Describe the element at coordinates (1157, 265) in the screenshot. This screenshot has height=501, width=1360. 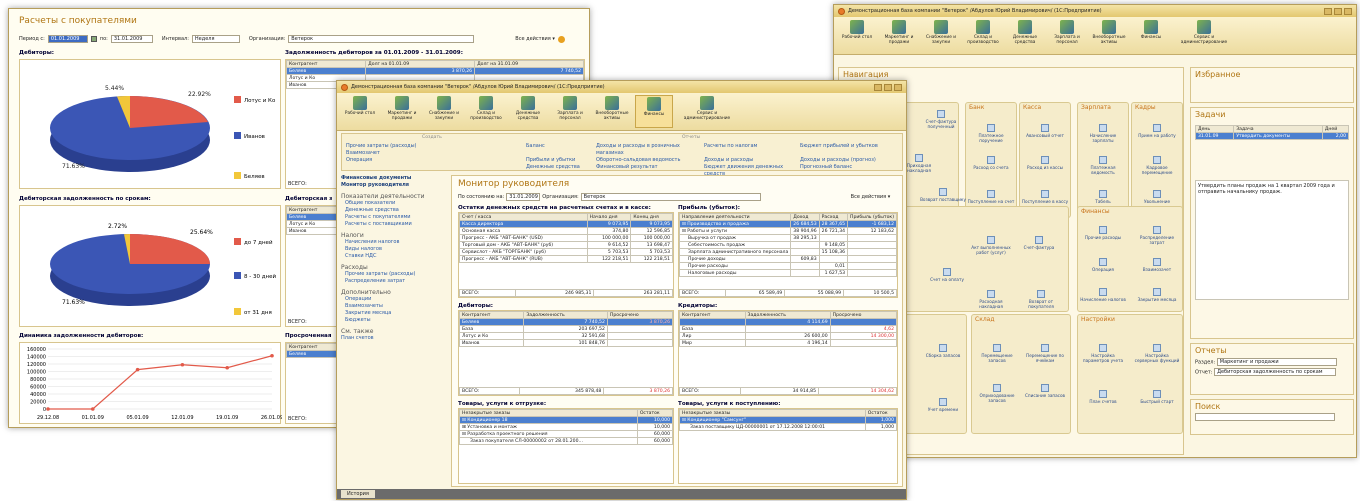
I see `nav-item: Взаимозачет` at that location.